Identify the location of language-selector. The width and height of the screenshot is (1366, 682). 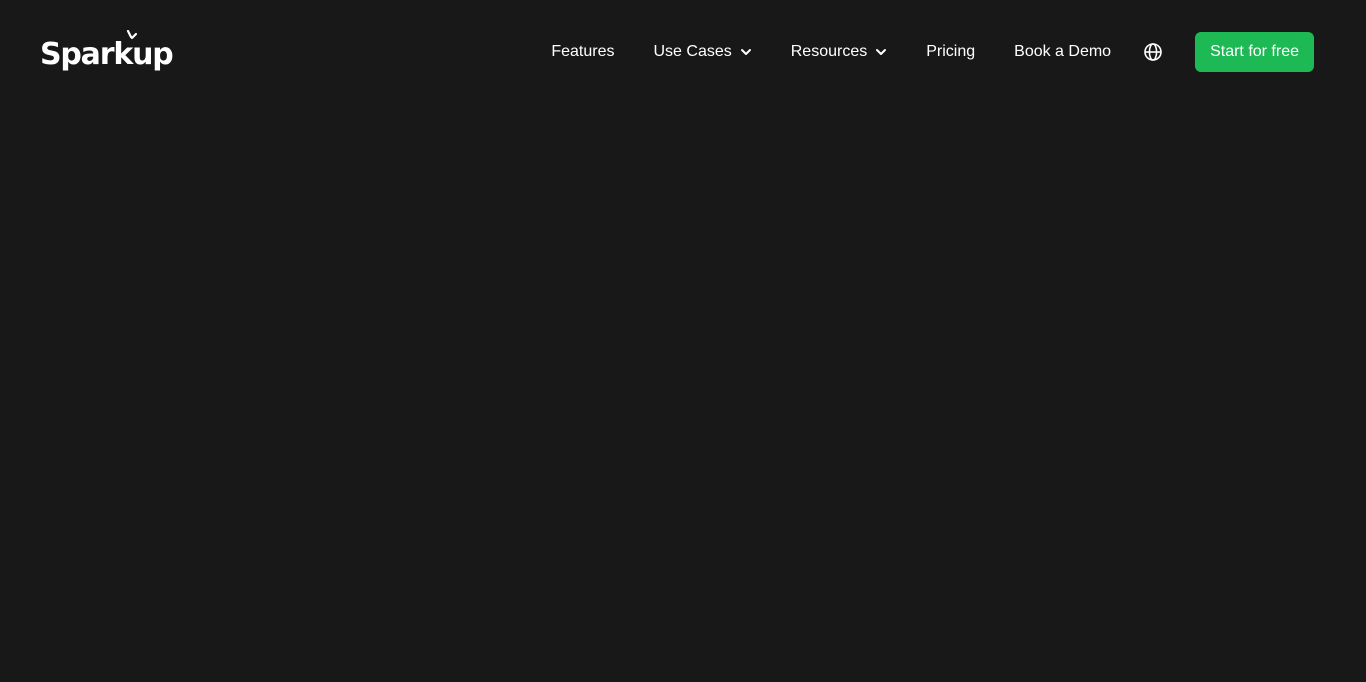
(1153, 52).